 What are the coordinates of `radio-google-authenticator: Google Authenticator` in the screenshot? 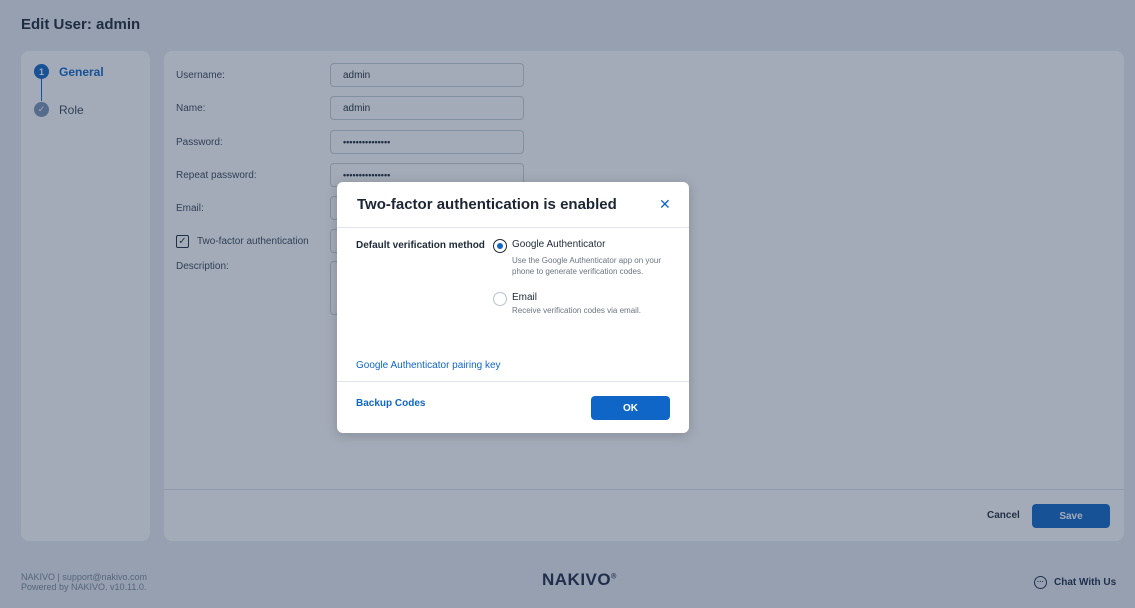 It's located at (549, 246).